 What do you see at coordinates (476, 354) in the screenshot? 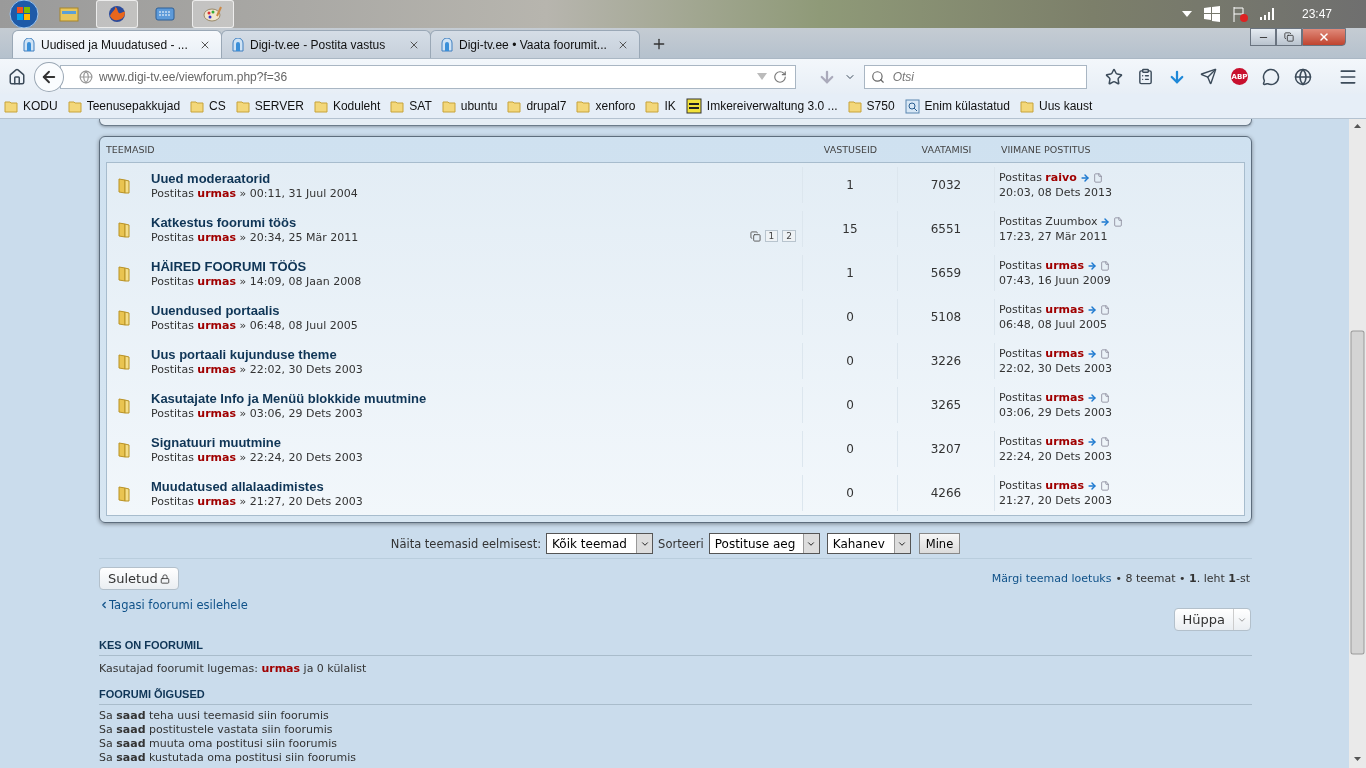
I see `topic-title: Uus portaali kujunduse theme` at bounding box center [476, 354].